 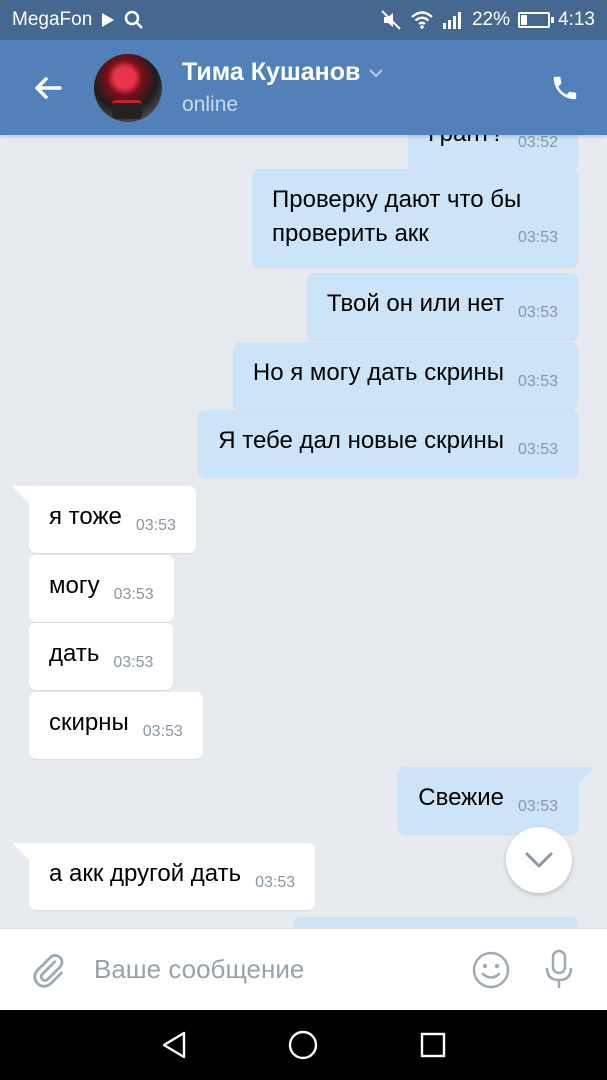 I want to click on message-incoming: а акк другой дать 03:53, so click(x=172, y=876).